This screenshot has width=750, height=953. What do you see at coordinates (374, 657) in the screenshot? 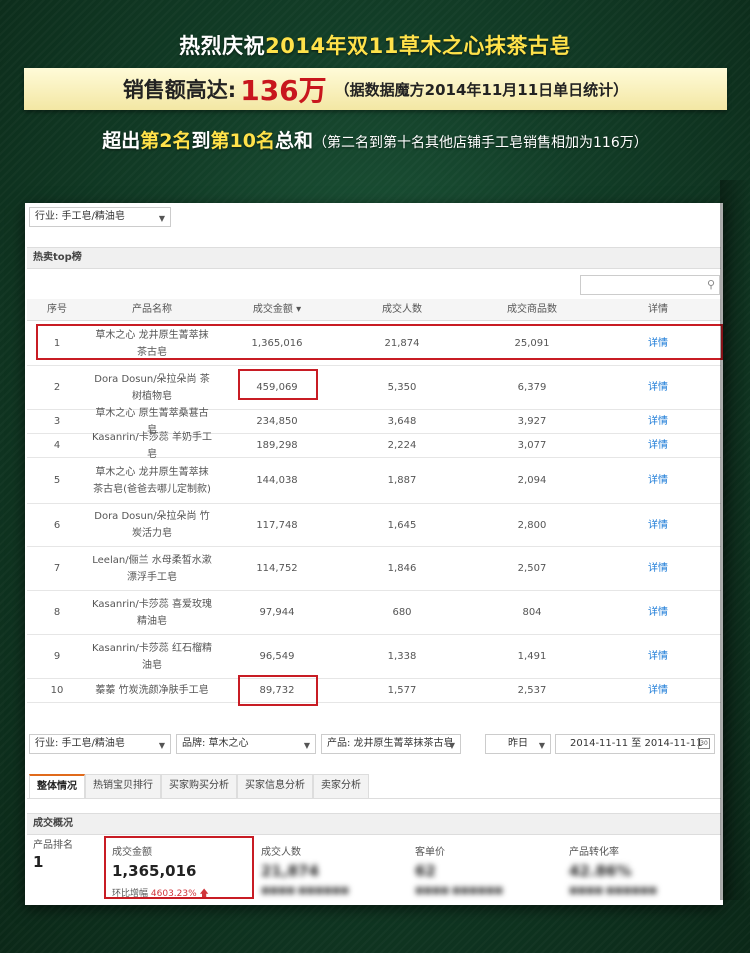
I see `table-row: 9 Kasanrin/卡莎蕊 红石榴精油皂 96,549 1,338 1,491 详情` at bounding box center [374, 657].